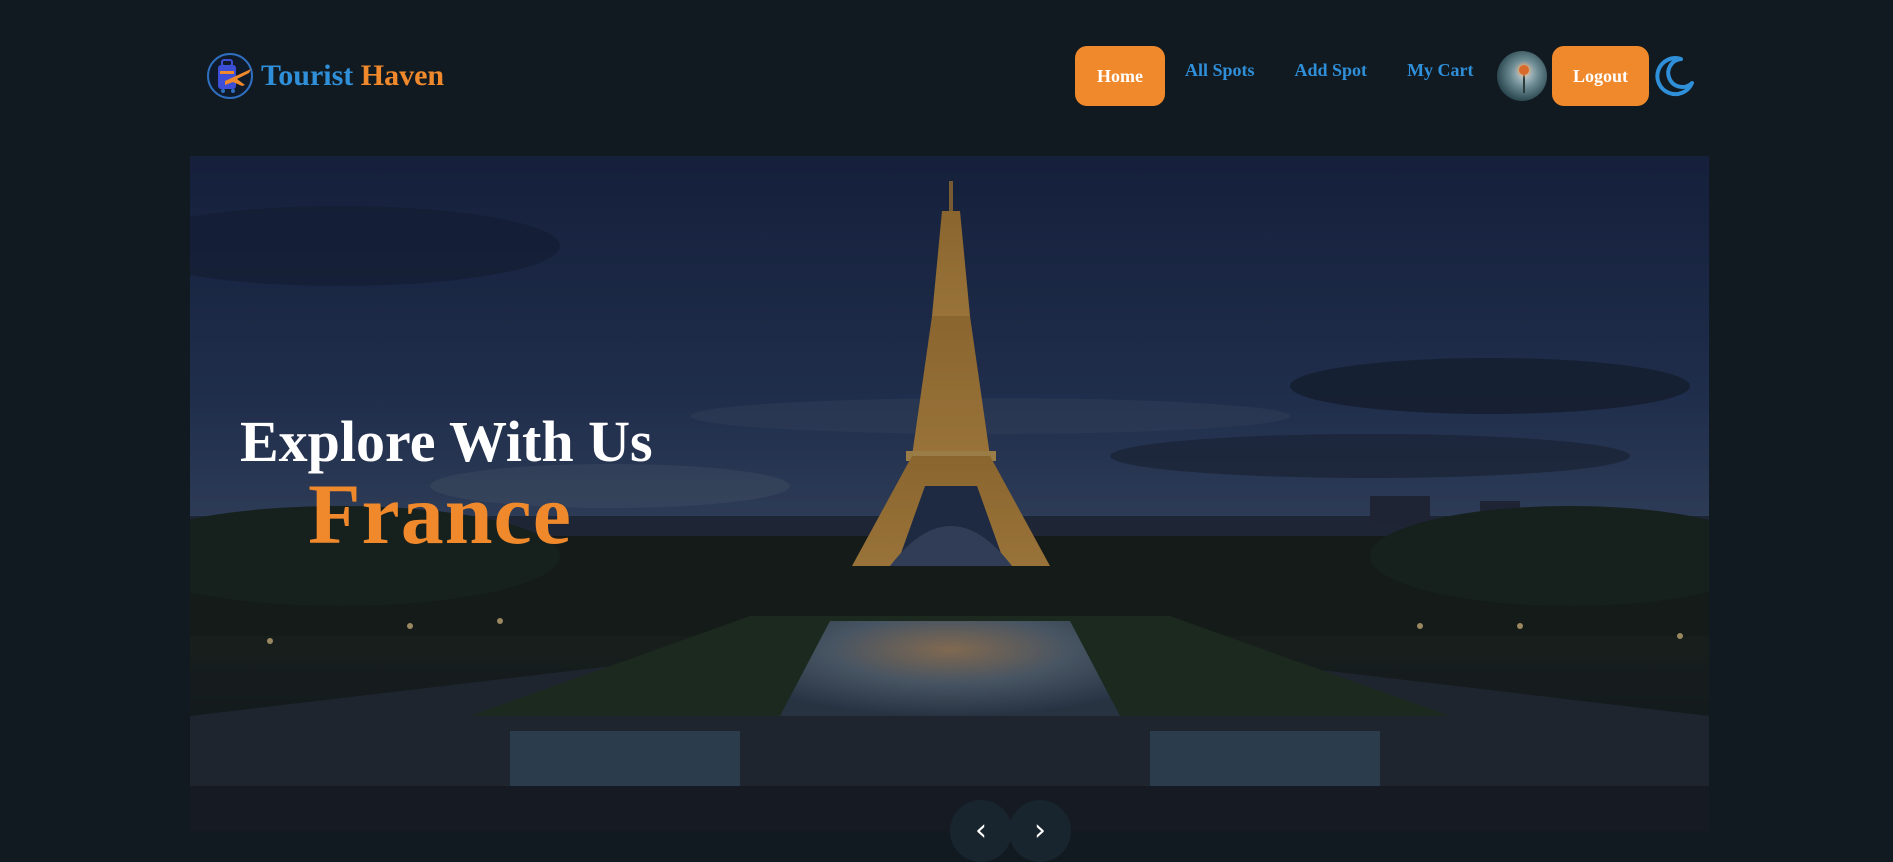 The height and width of the screenshot is (862, 1893). I want to click on moon-icon, so click(1674, 76).